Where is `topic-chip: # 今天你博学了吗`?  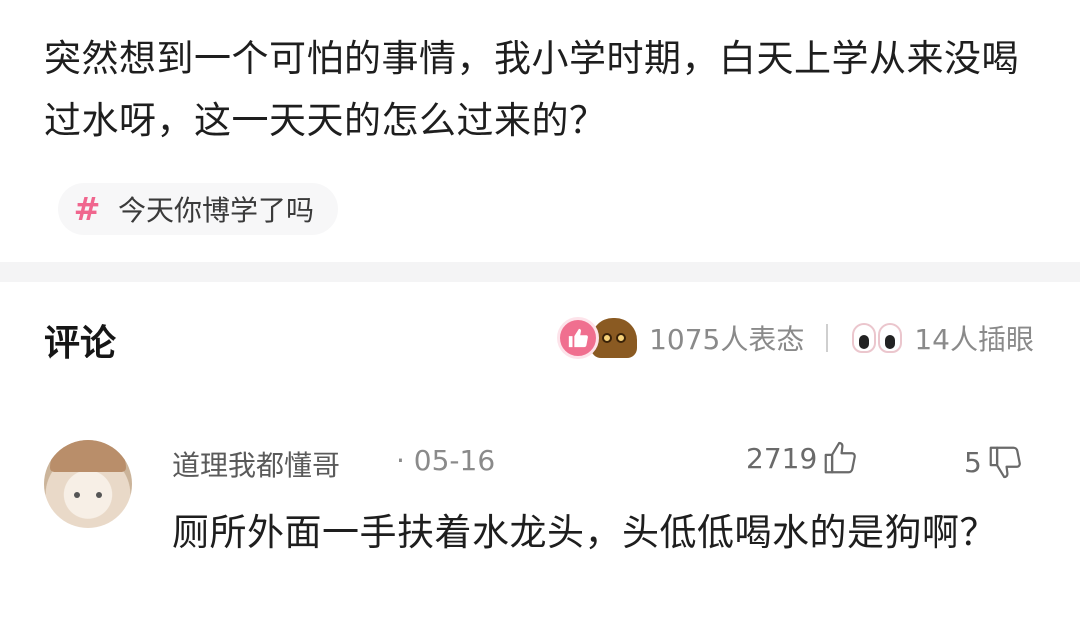 topic-chip: # 今天你博学了吗 is located at coordinates (198, 209).